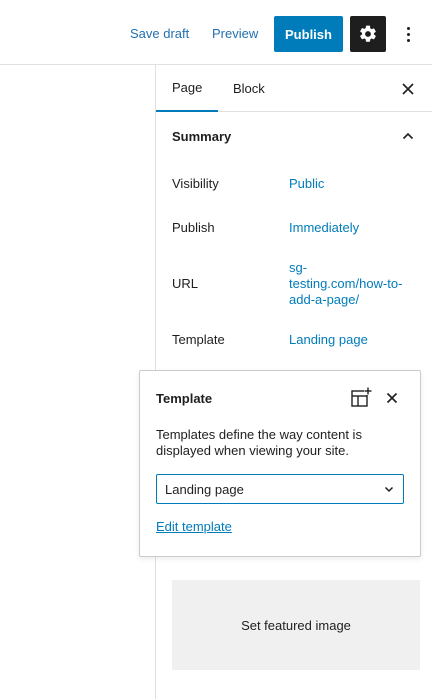  I want to click on add-template-icon, so click(361, 397).